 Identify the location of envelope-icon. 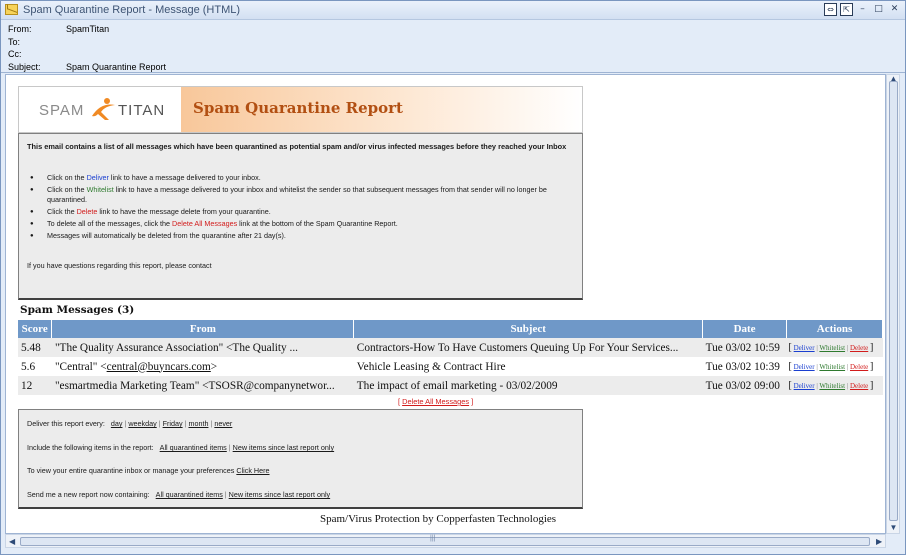
(11, 9).